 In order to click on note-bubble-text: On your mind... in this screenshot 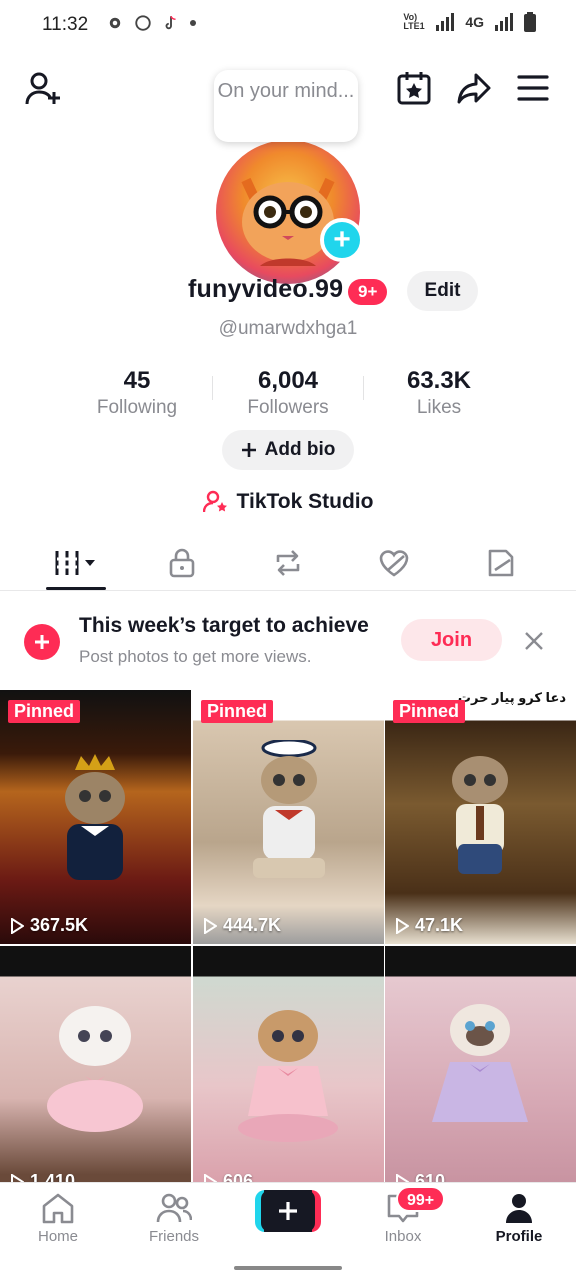, I will do `click(286, 91)`.